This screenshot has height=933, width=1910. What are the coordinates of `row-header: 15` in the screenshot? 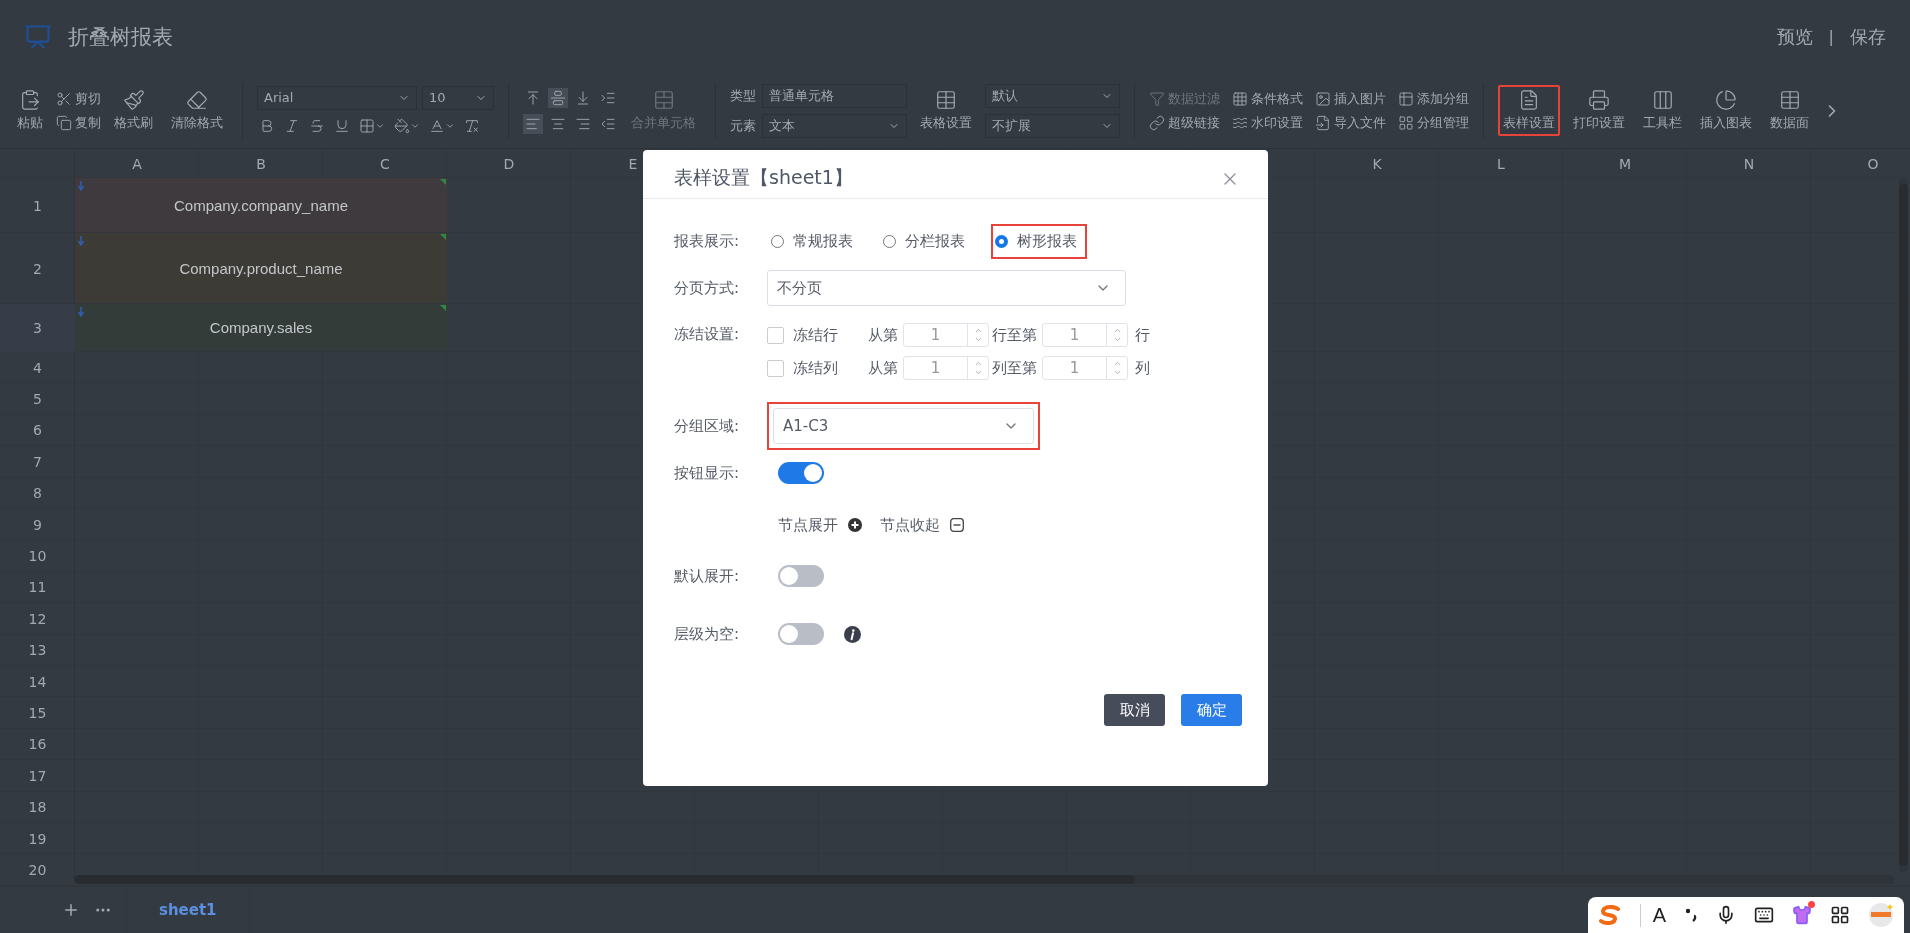 It's located at (37, 713).